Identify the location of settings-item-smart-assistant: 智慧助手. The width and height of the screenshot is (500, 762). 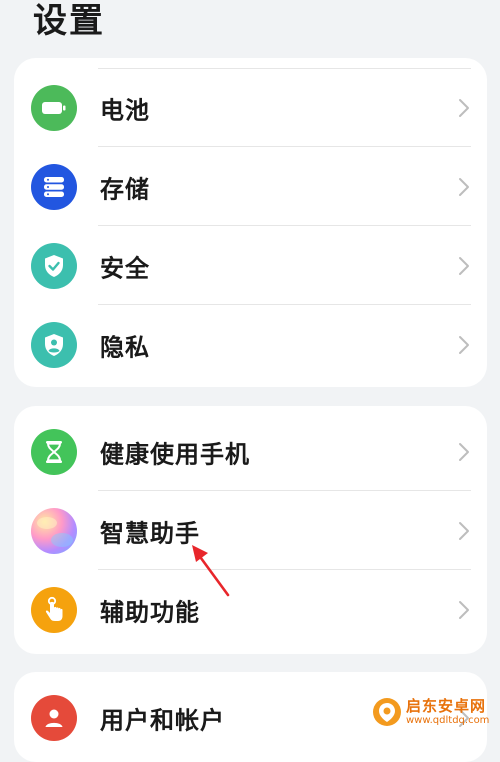
(250, 530).